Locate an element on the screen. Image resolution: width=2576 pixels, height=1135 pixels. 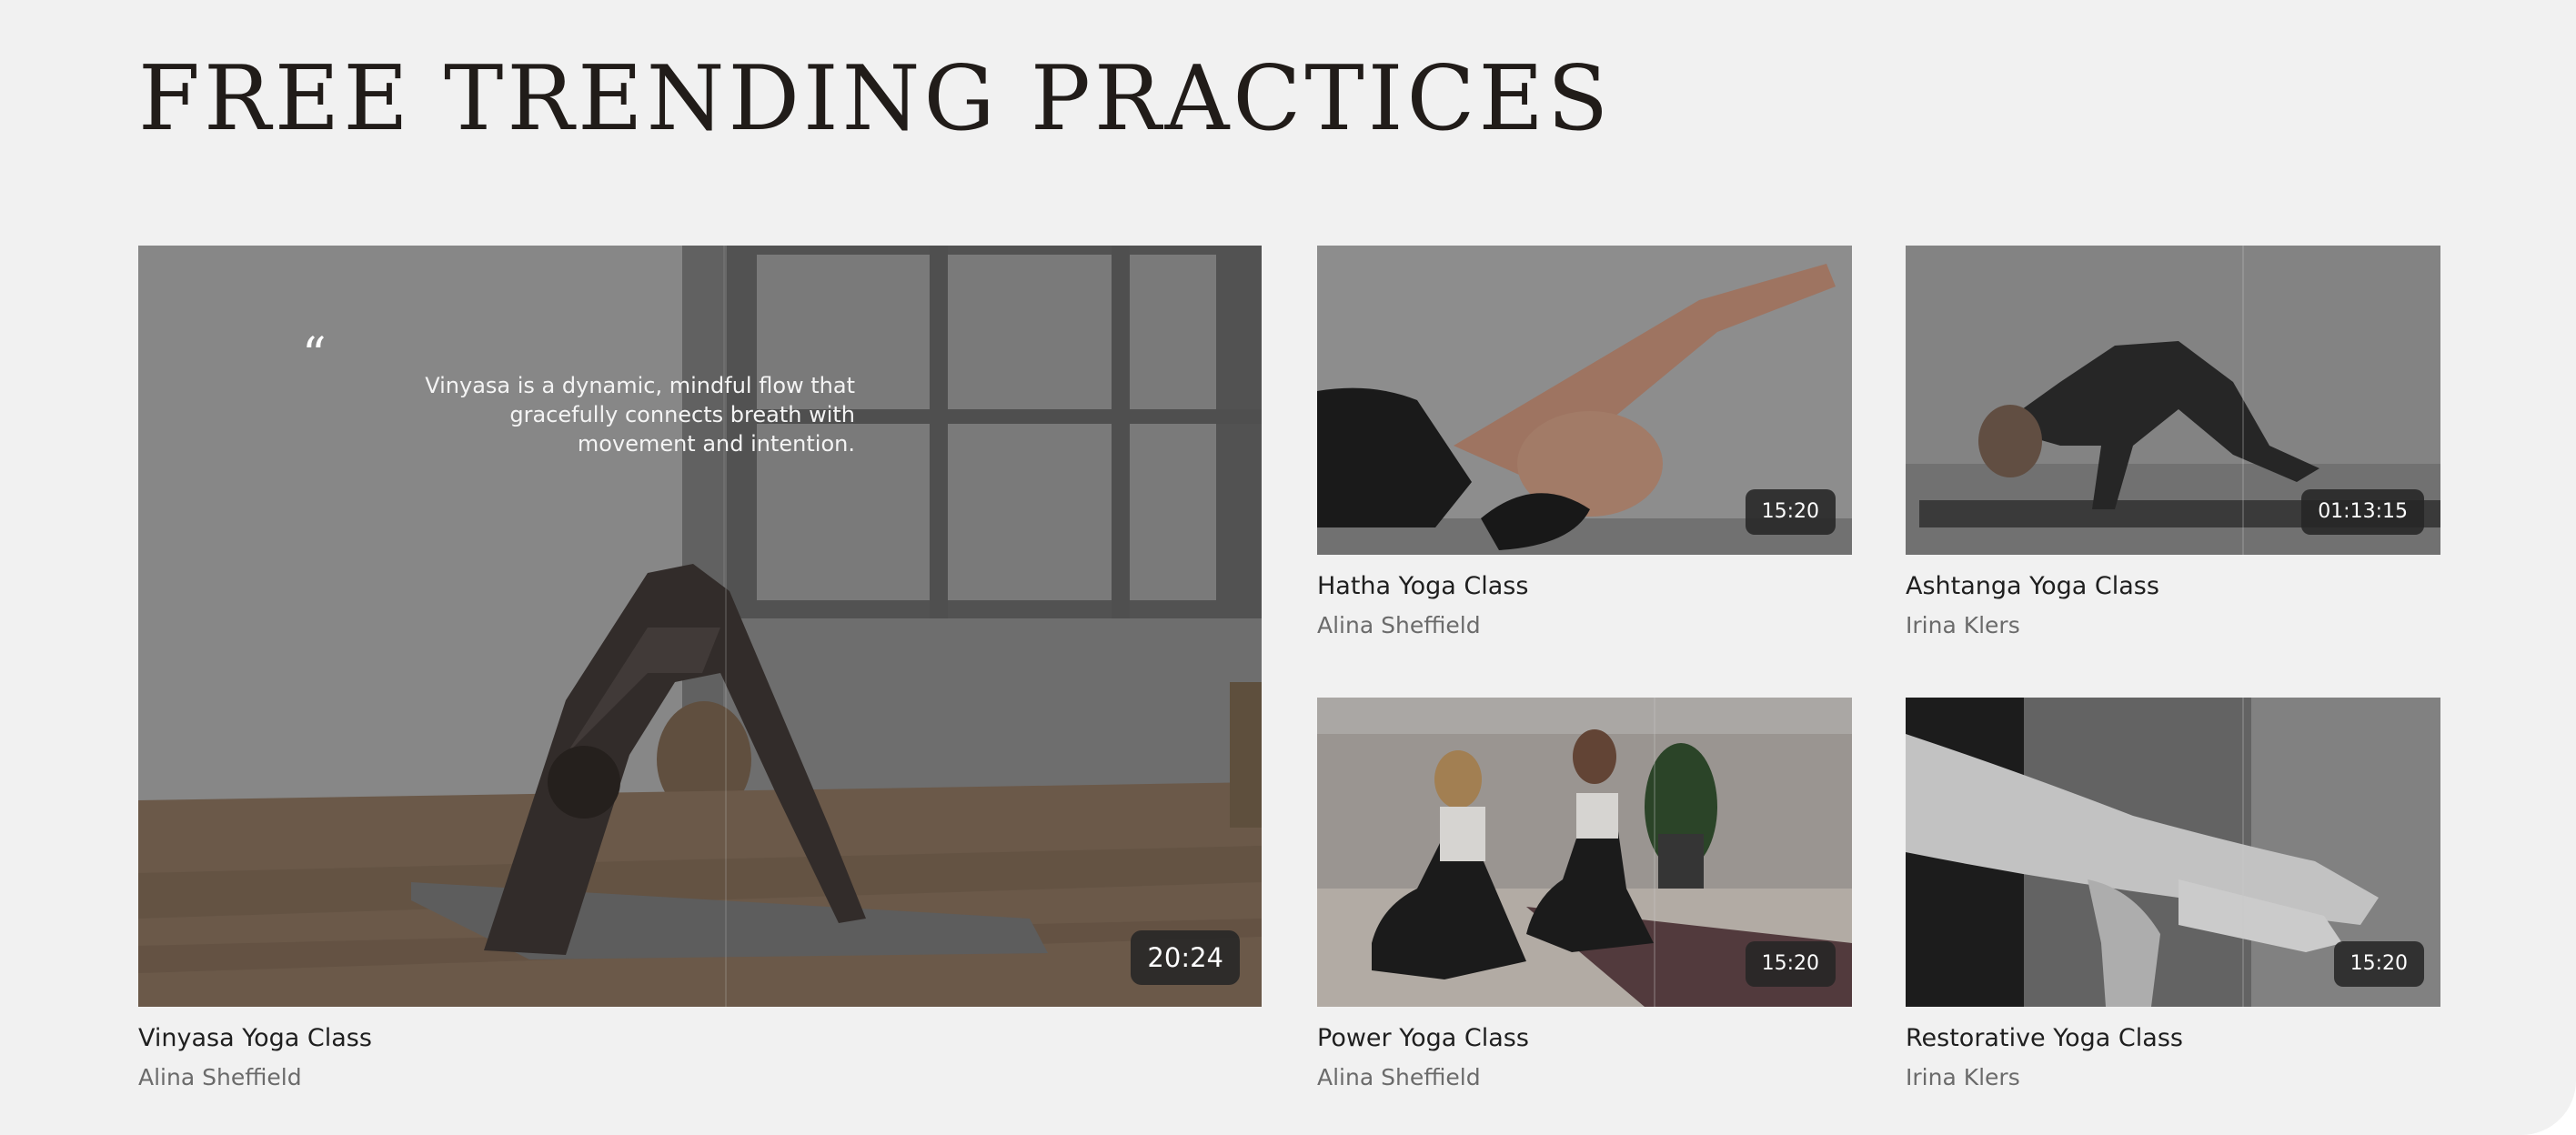
video-card: 15:20 Restorative Yoga Class Irina Klers is located at coordinates (2173, 895).